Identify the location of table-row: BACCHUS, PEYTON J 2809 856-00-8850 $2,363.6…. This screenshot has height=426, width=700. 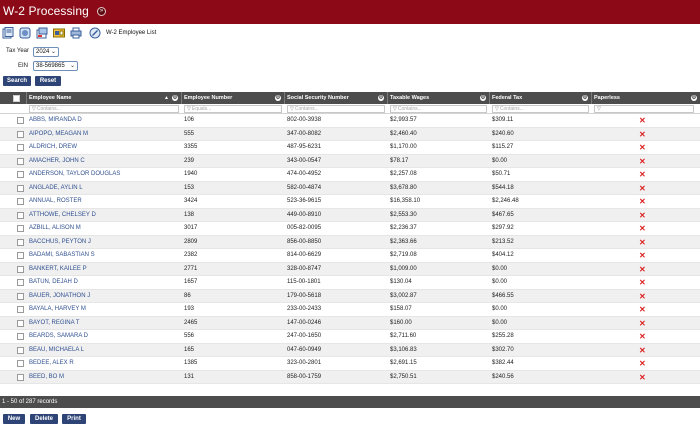
(350, 242).